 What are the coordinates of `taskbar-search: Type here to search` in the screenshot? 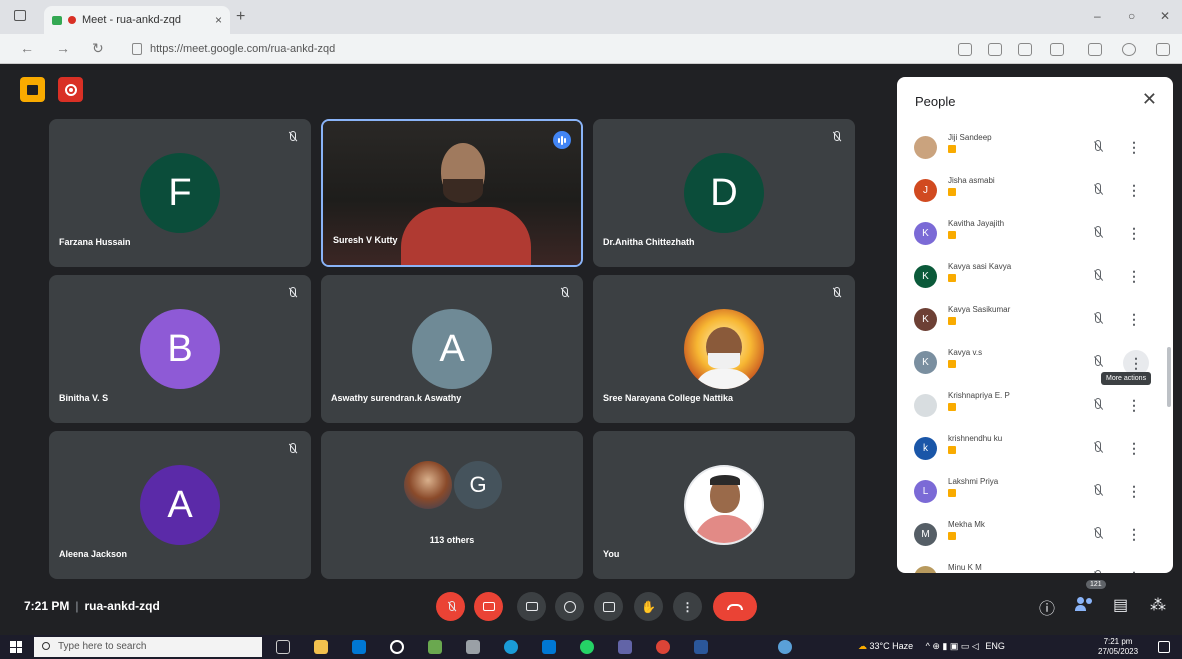 It's located at (148, 647).